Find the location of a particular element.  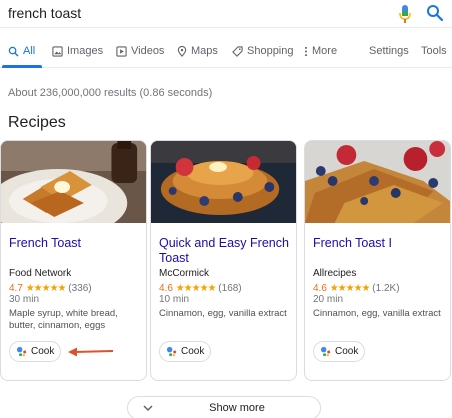

tab-shopping: Shopping is located at coordinates (263, 51).